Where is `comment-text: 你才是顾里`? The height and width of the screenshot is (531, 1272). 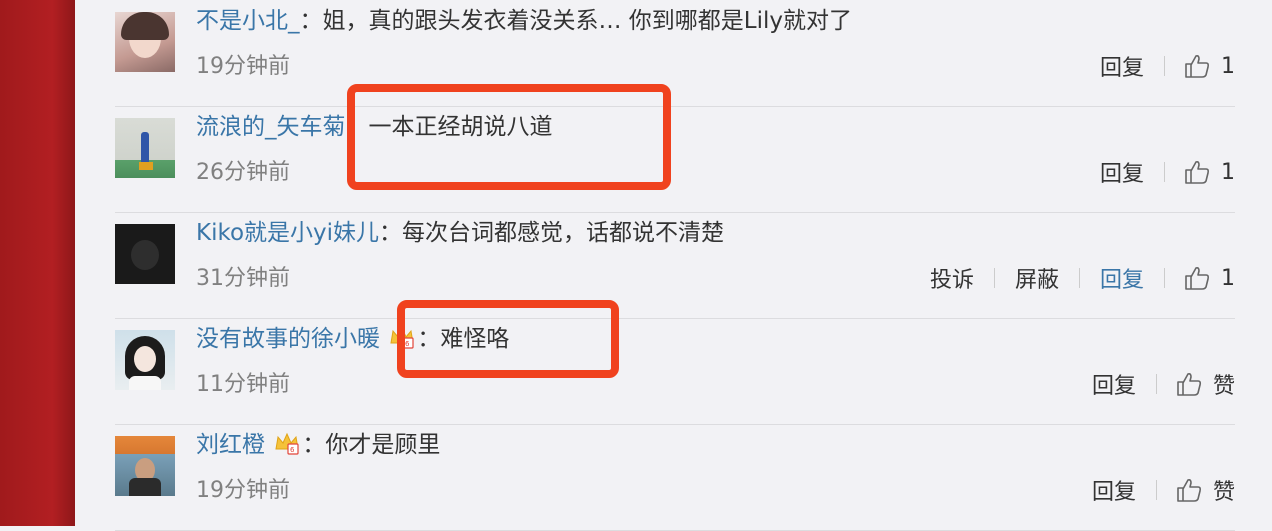
comment-text: 你才是顾里 is located at coordinates (383, 445).